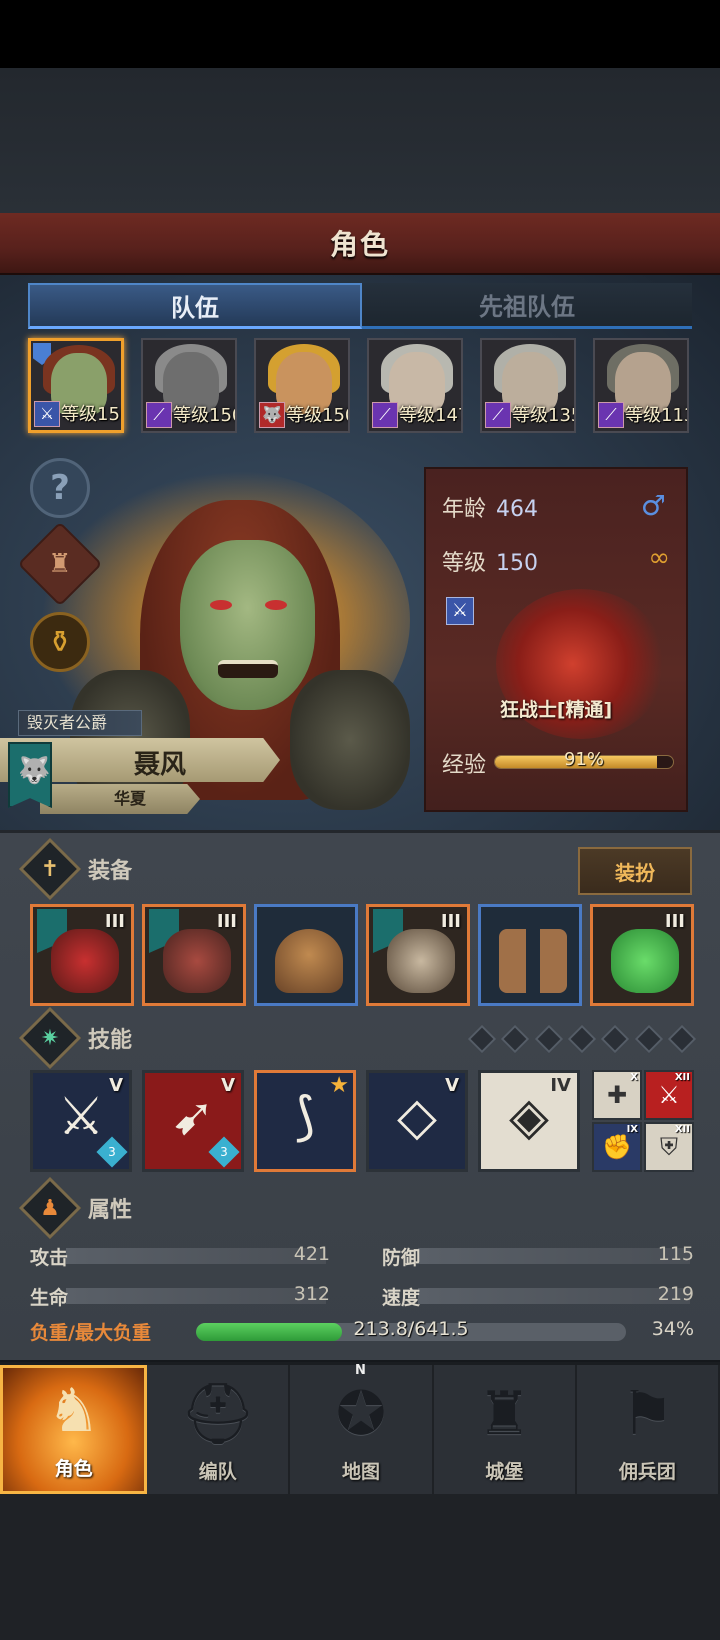  What do you see at coordinates (73, 1469) in the screenshot?
I see `nav-label: 角色` at bounding box center [73, 1469].